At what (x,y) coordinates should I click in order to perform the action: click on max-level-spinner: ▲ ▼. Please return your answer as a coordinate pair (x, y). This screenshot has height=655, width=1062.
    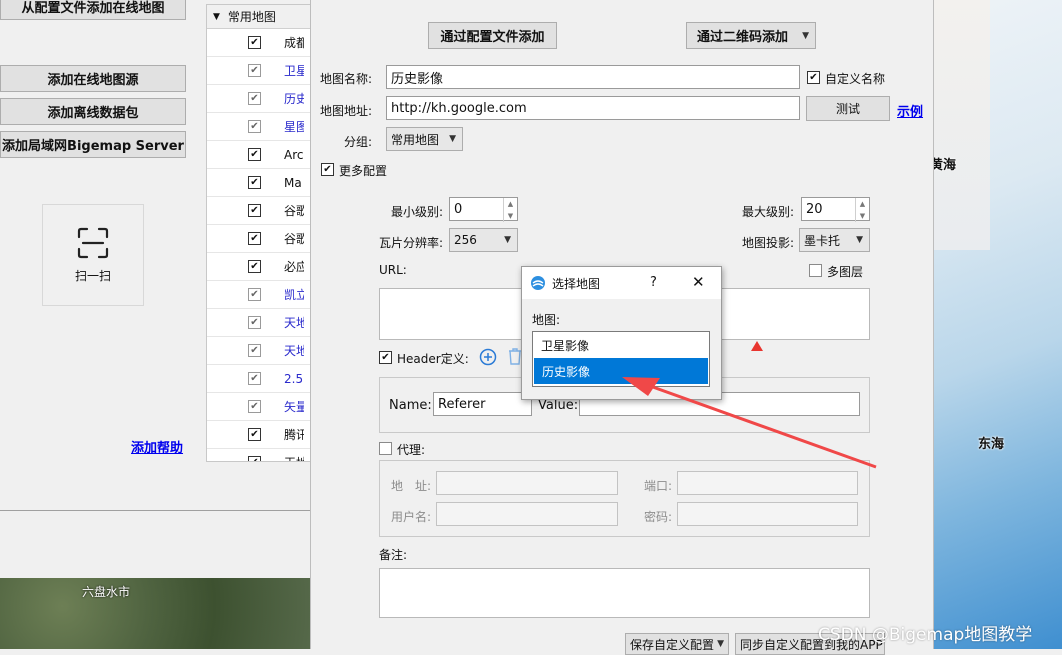
    Looking at the image, I should click on (862, 210).